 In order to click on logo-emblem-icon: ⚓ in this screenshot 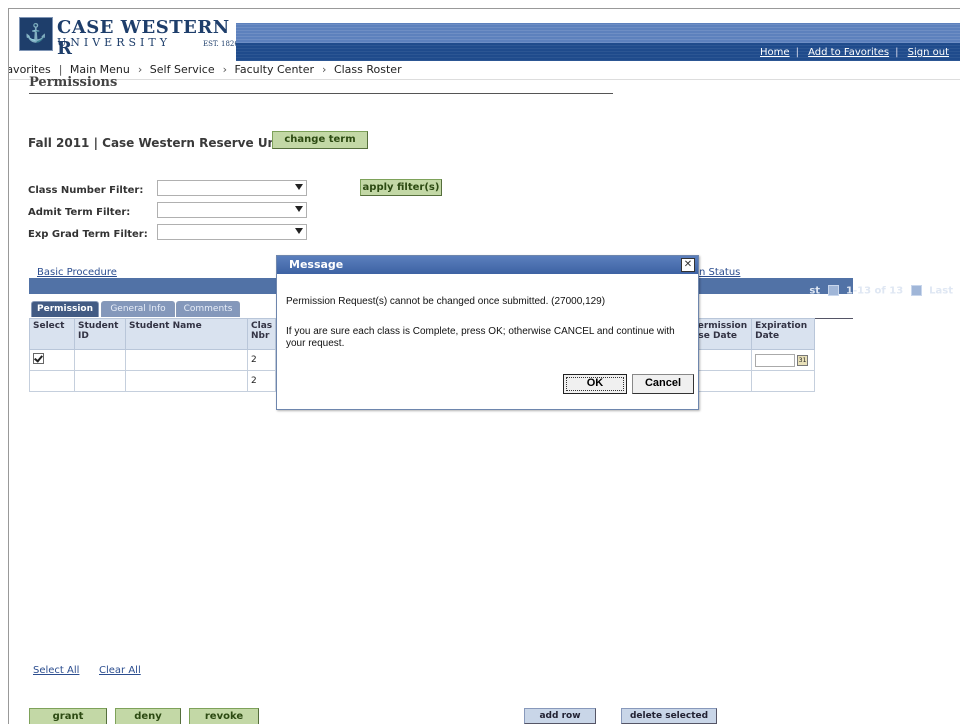, I will do `click(36, 34)`.